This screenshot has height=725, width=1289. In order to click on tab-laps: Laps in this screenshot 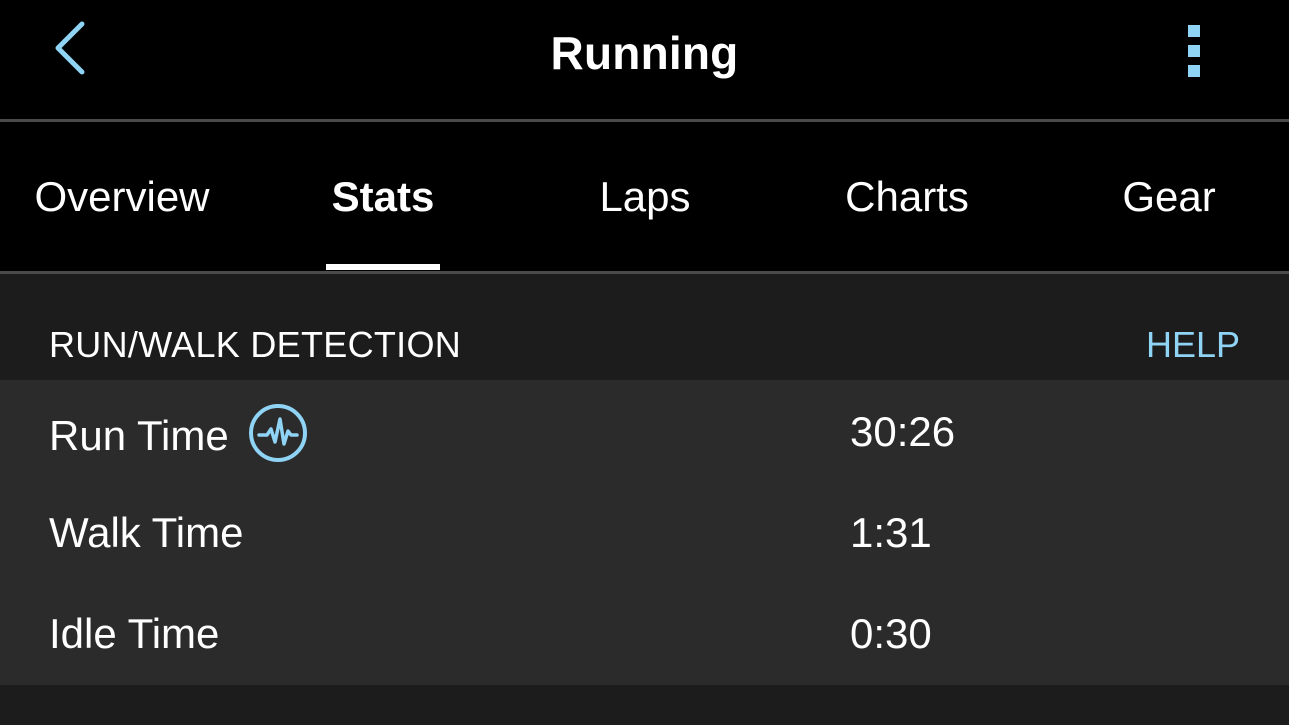, I will do `click(645, 196)`.